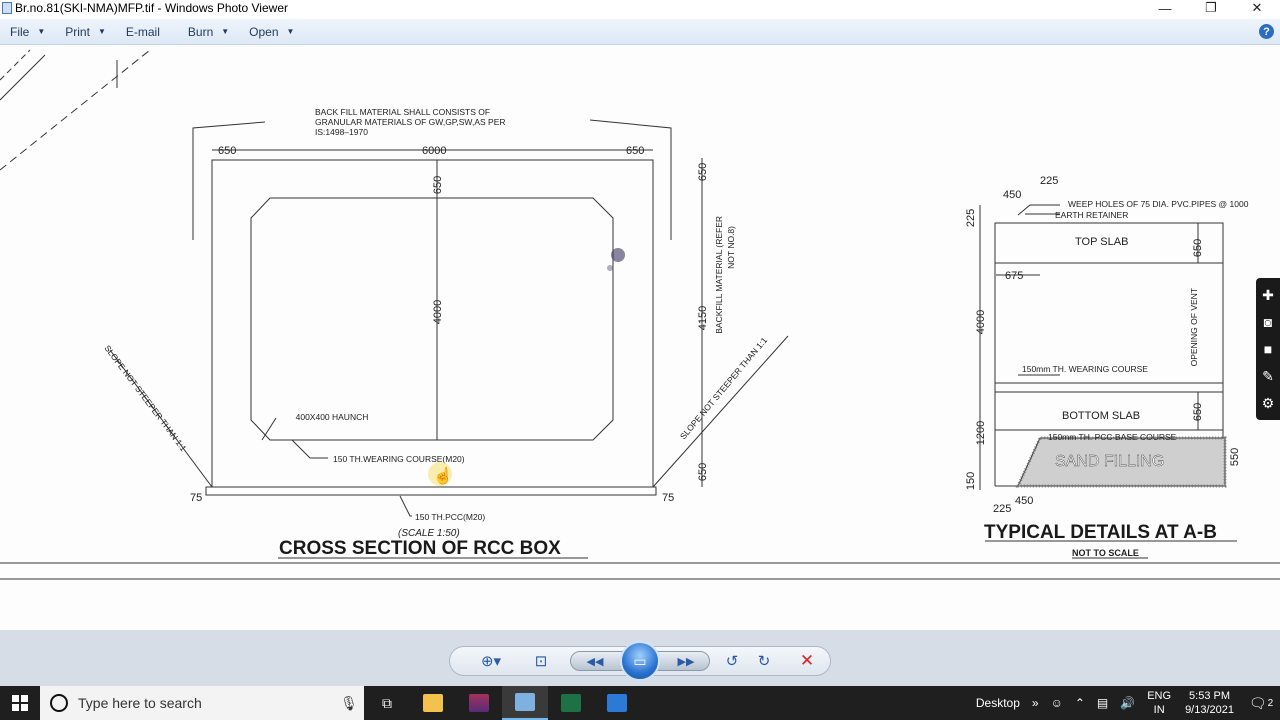  I want to click on detail-450-top: 450, so click(1012, 195).